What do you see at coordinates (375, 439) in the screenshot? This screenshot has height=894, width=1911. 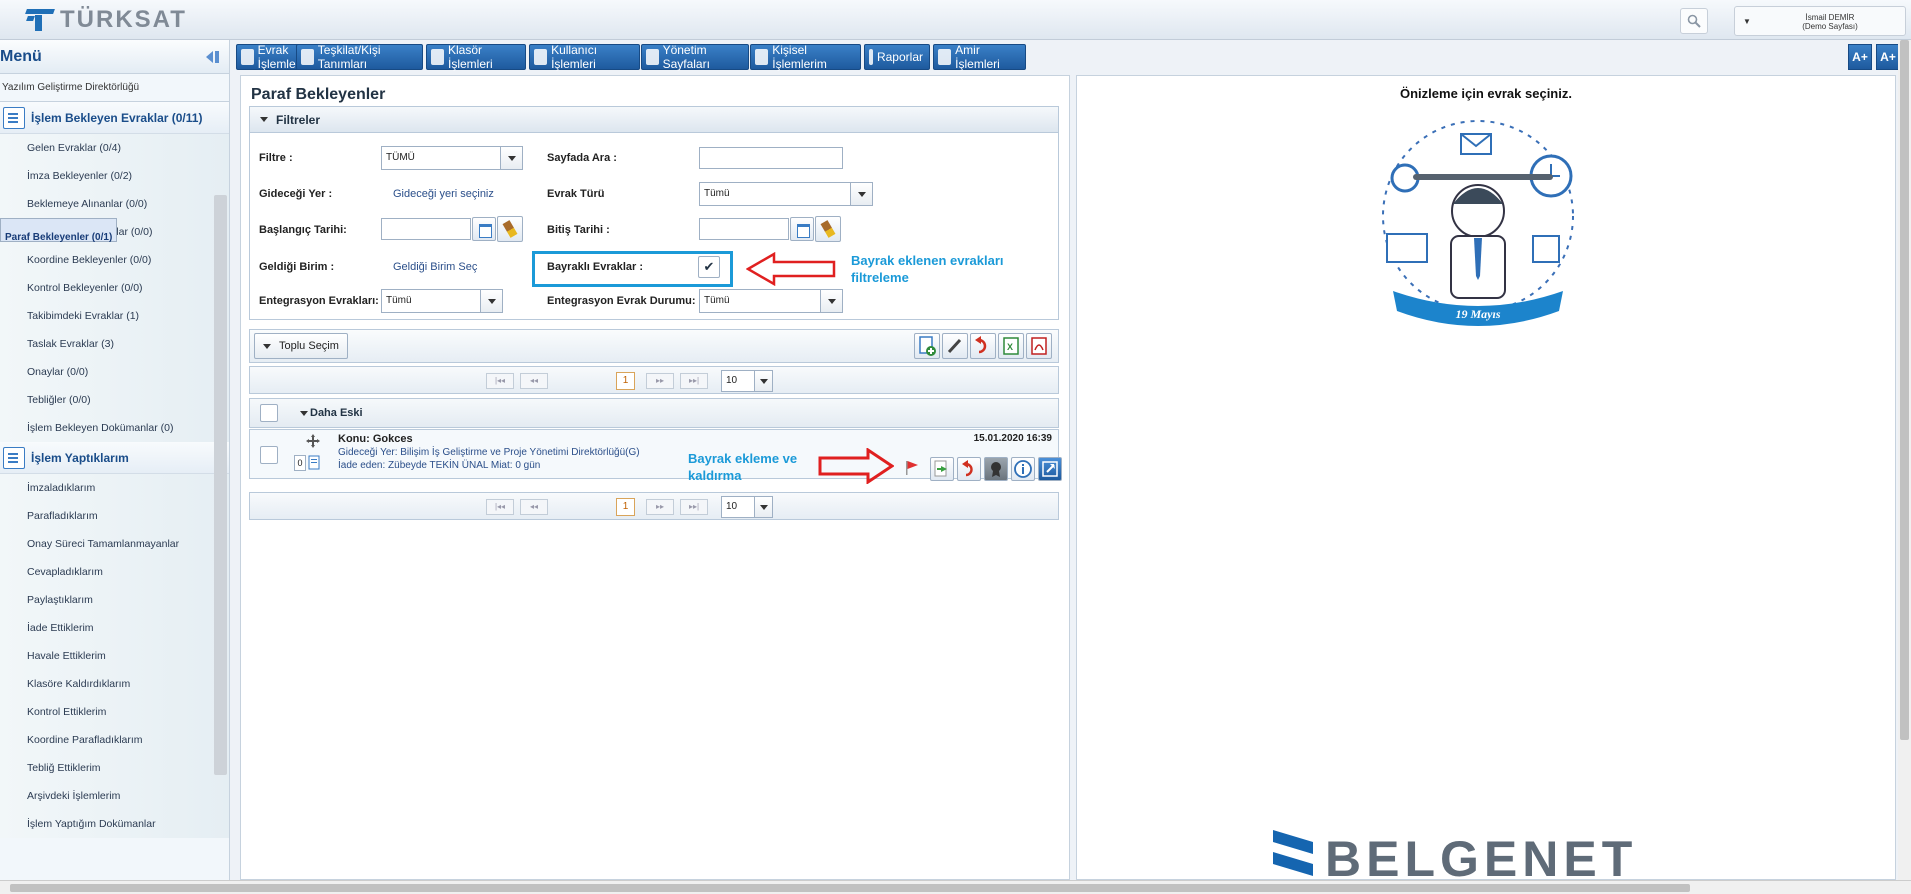 I see `document-subject: Konu: Gokces` at bounding box center [375, 439].